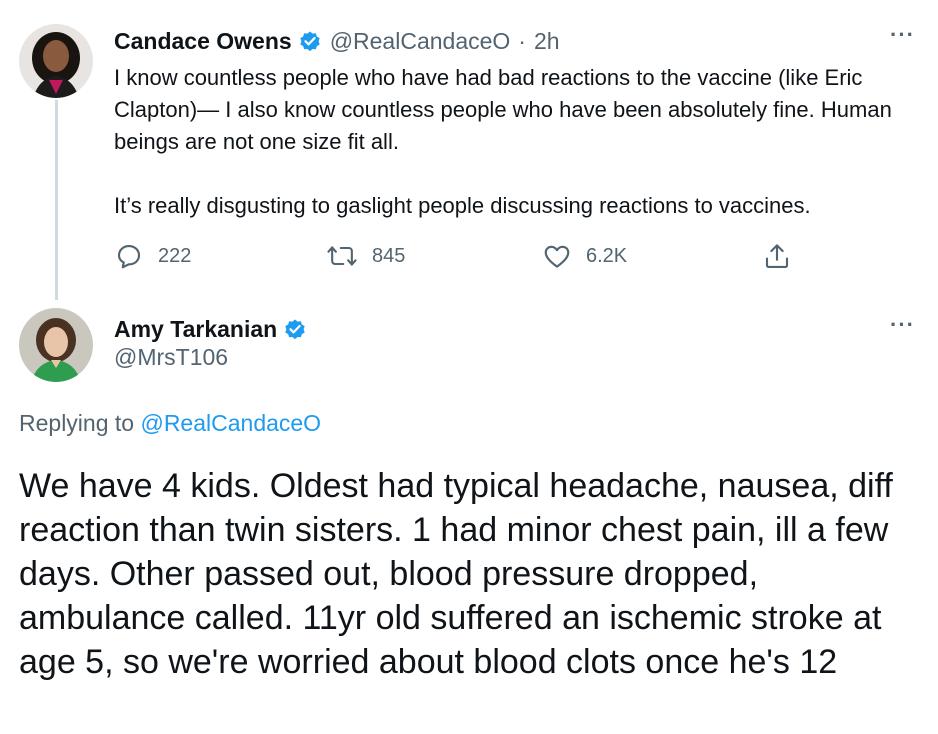 Image resolution: width=938 pixels, height=734 pixels. I want to click on tweet-header: Amy Tarkanian, so click(214, 329).